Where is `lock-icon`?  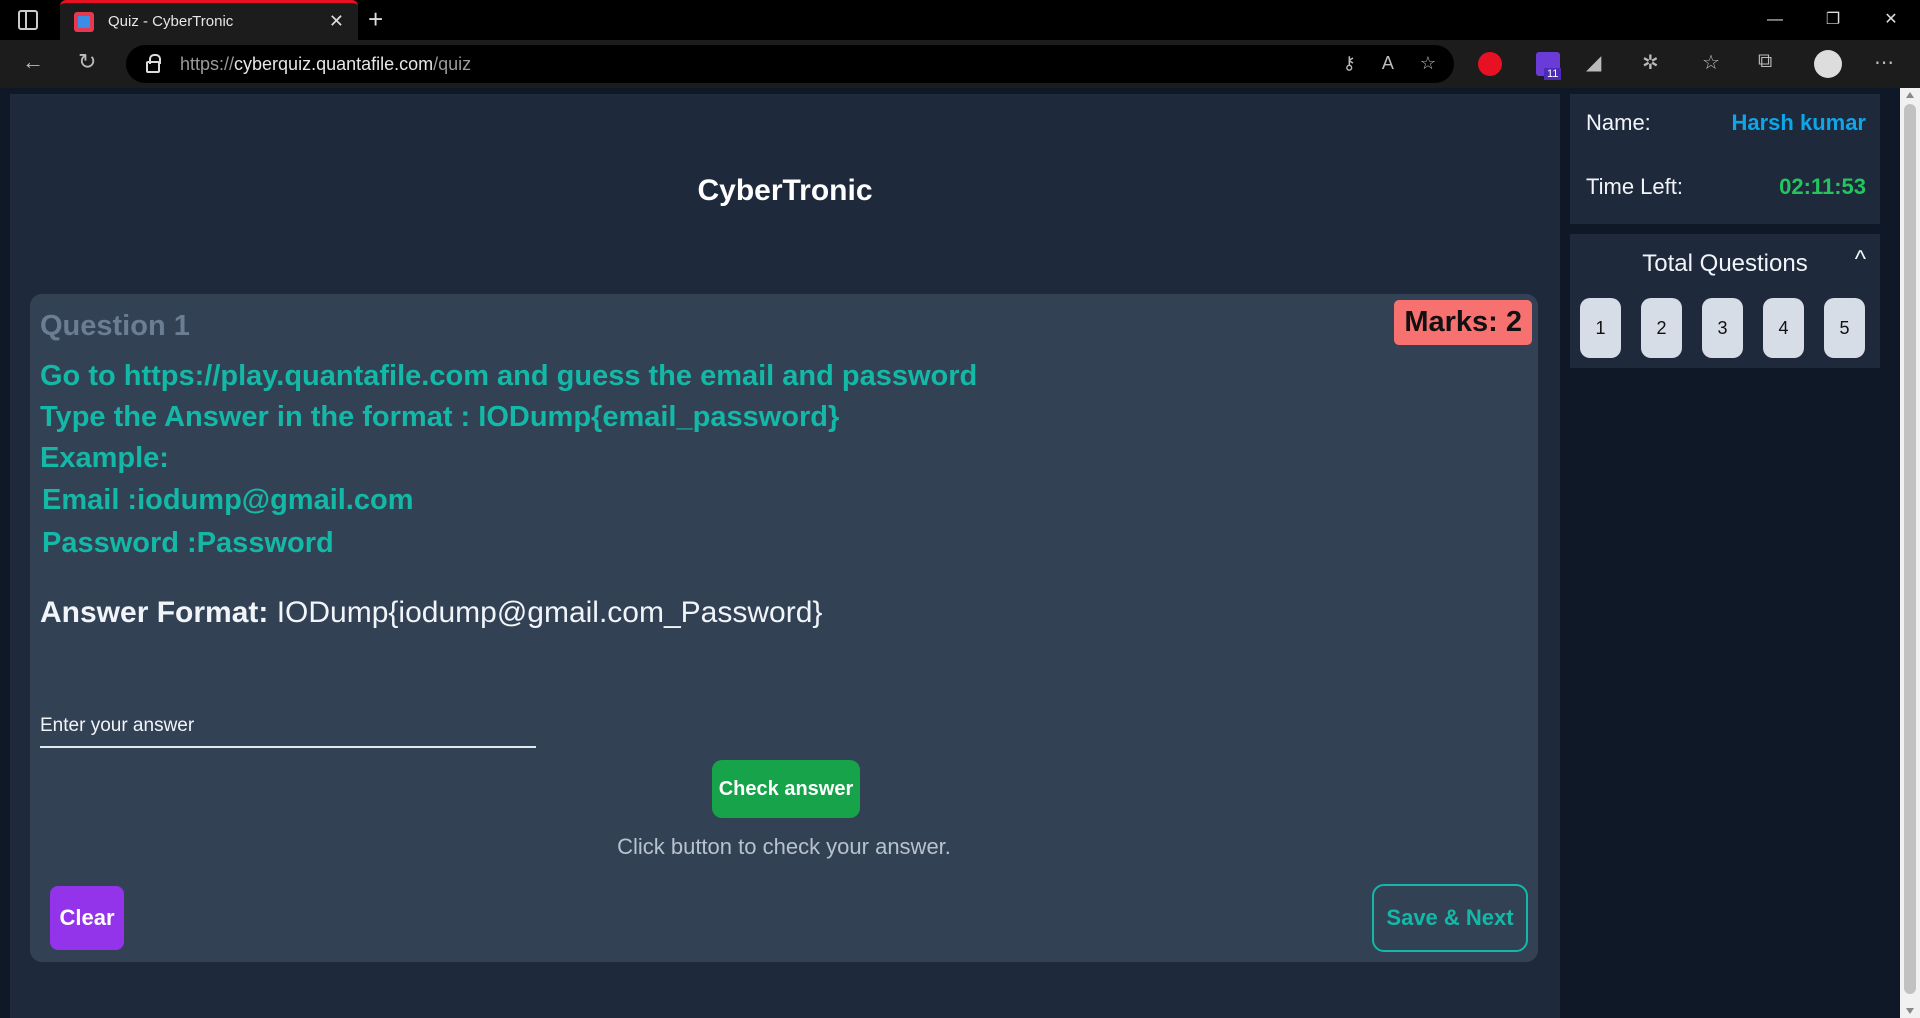
lock-icon is located at coordinates (153, 63).